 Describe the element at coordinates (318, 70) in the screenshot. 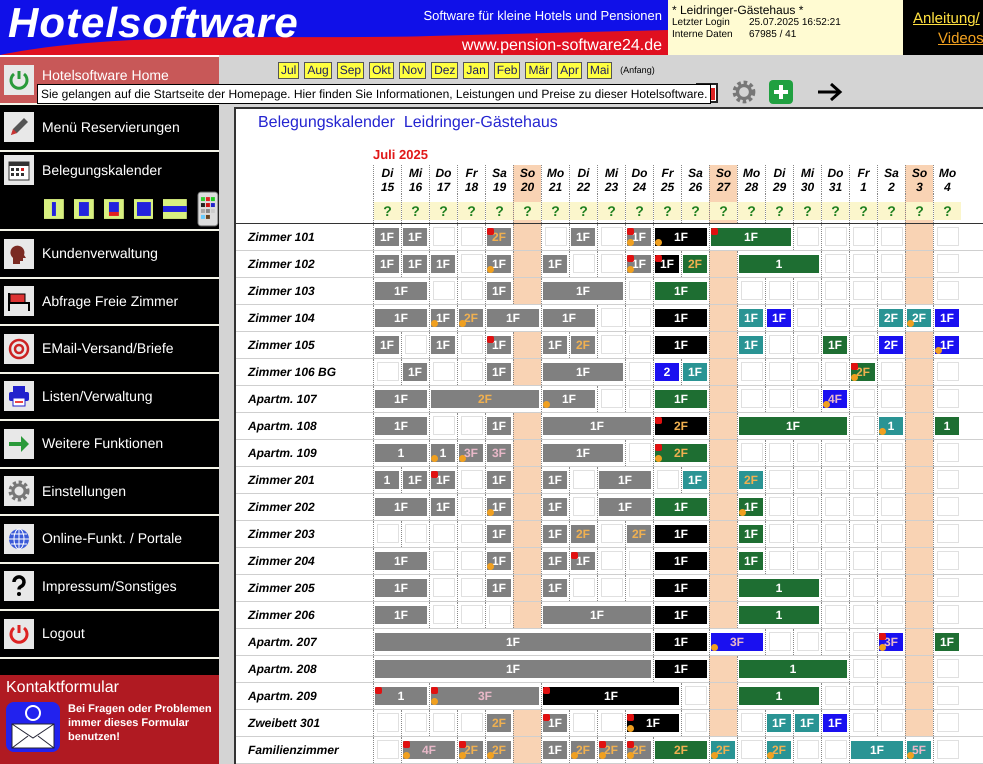

I see `month-button: Aug` at that location.